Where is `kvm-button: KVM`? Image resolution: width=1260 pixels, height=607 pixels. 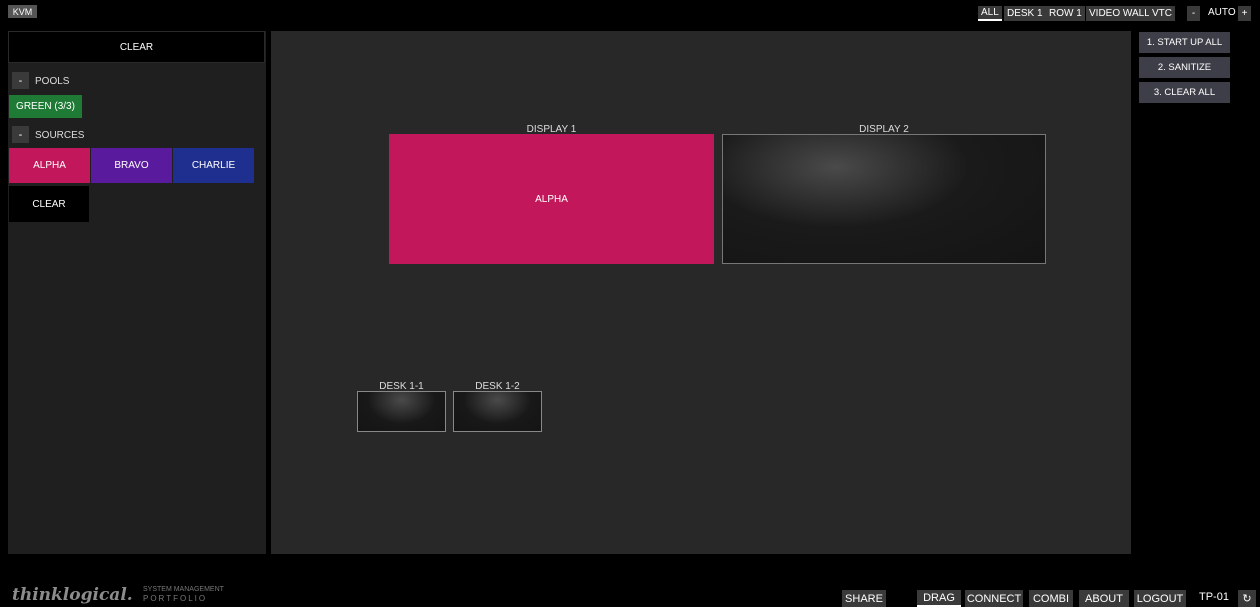
kvm-button: KVM is located at coordinates (22, 11).